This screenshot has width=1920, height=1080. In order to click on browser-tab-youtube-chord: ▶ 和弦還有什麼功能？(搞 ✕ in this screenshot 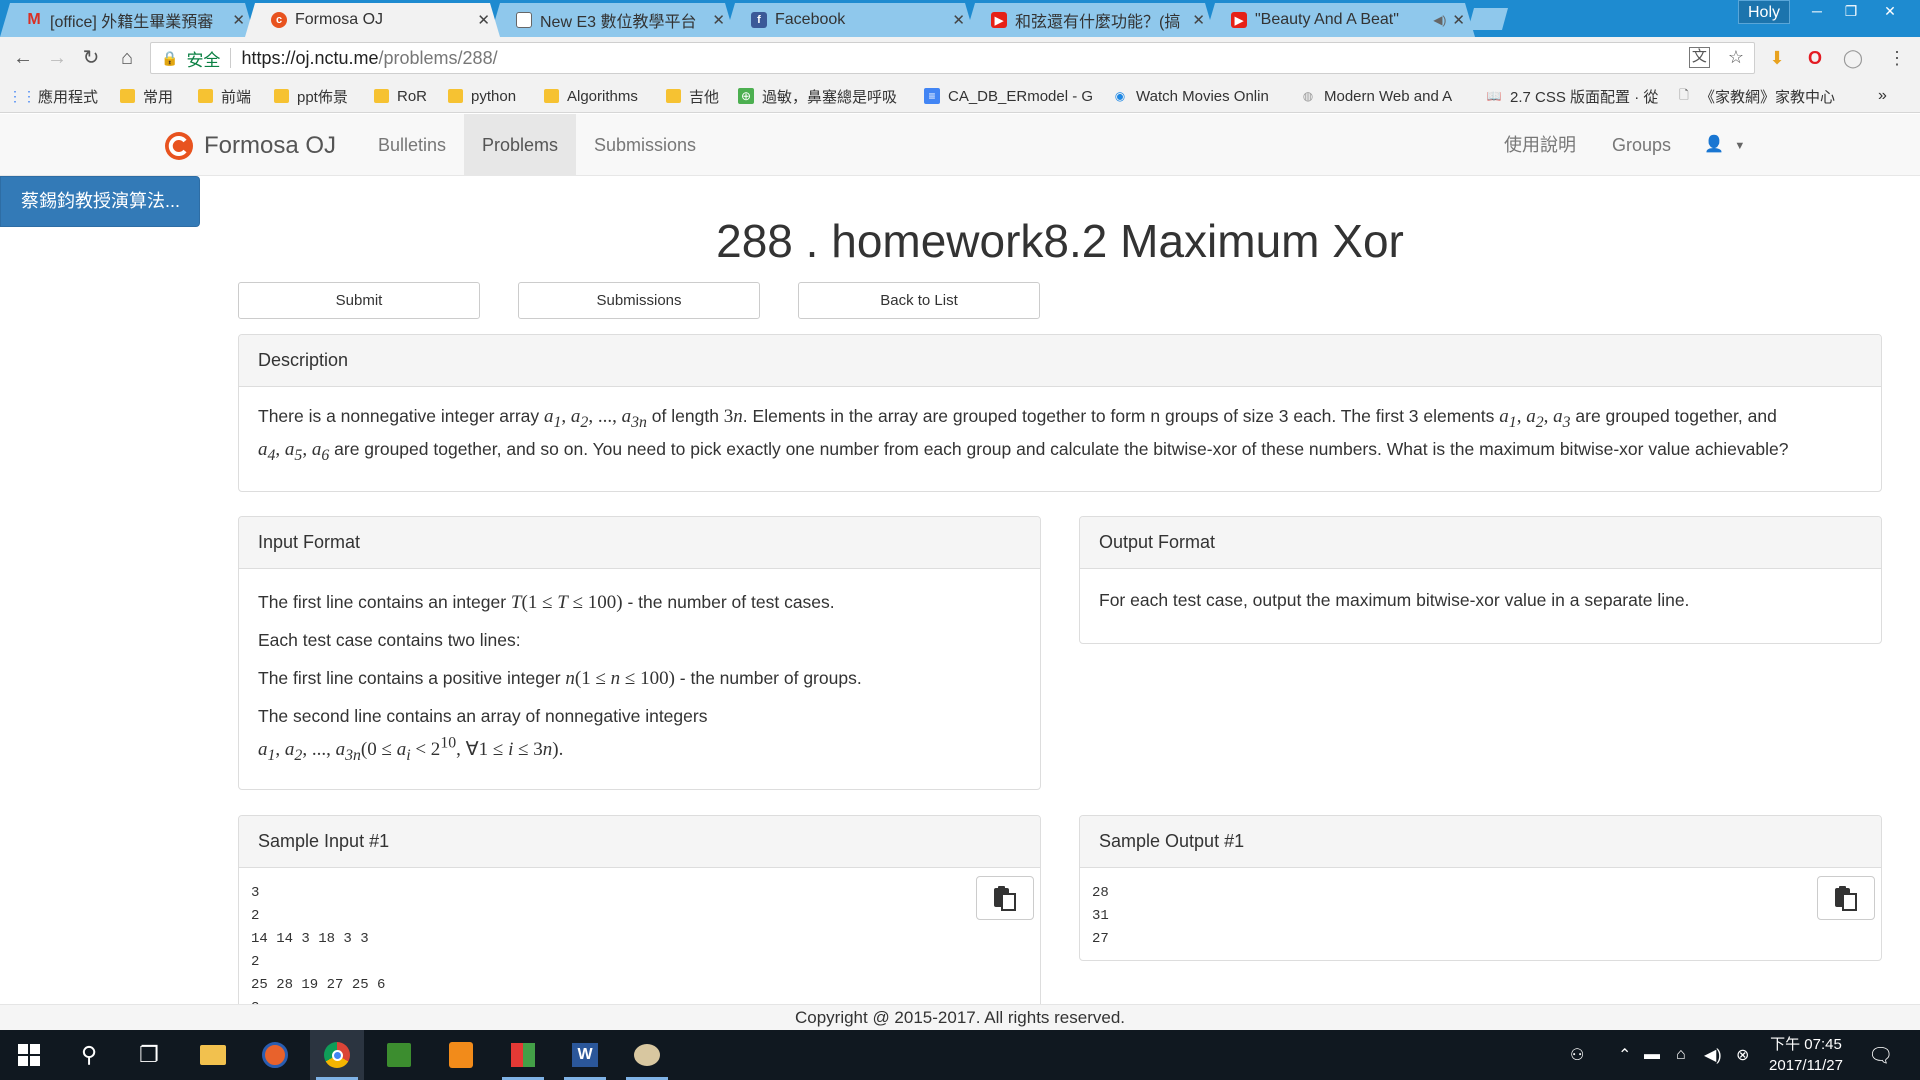, I will do `click(1090, 20)`.